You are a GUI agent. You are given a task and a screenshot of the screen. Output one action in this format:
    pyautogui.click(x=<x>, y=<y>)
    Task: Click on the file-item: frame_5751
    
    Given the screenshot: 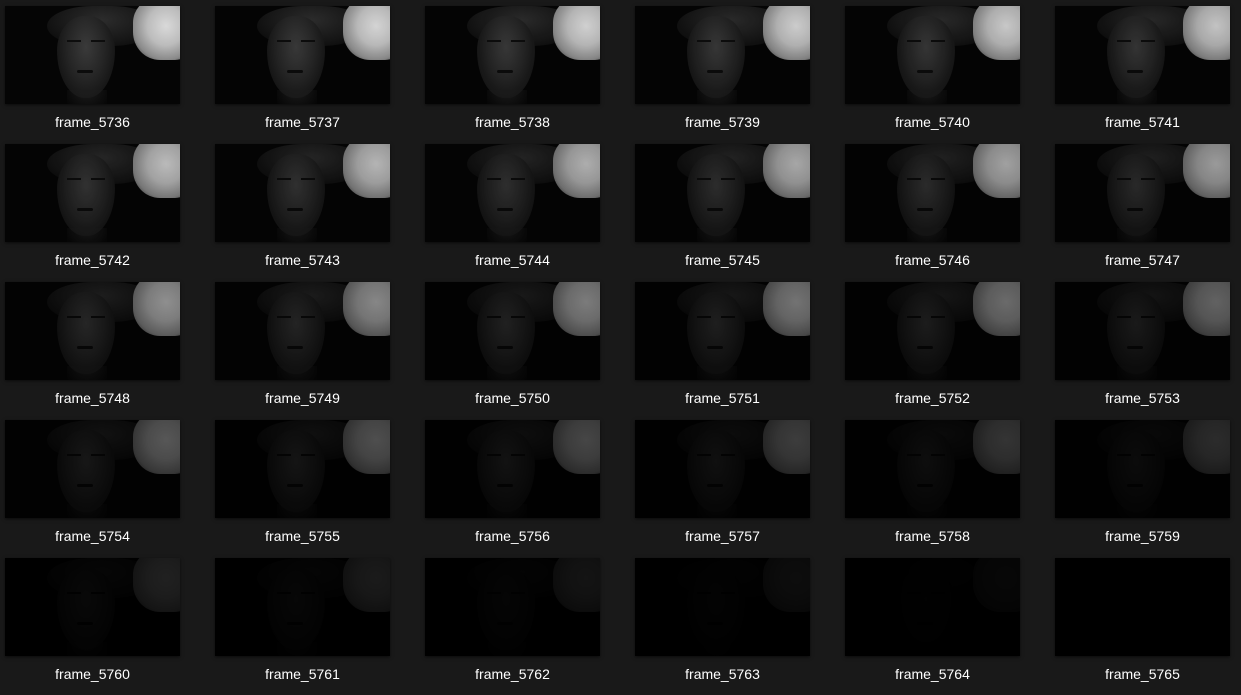 What is the action you would take?
    pyautogui.click(x=722, y=350)
    